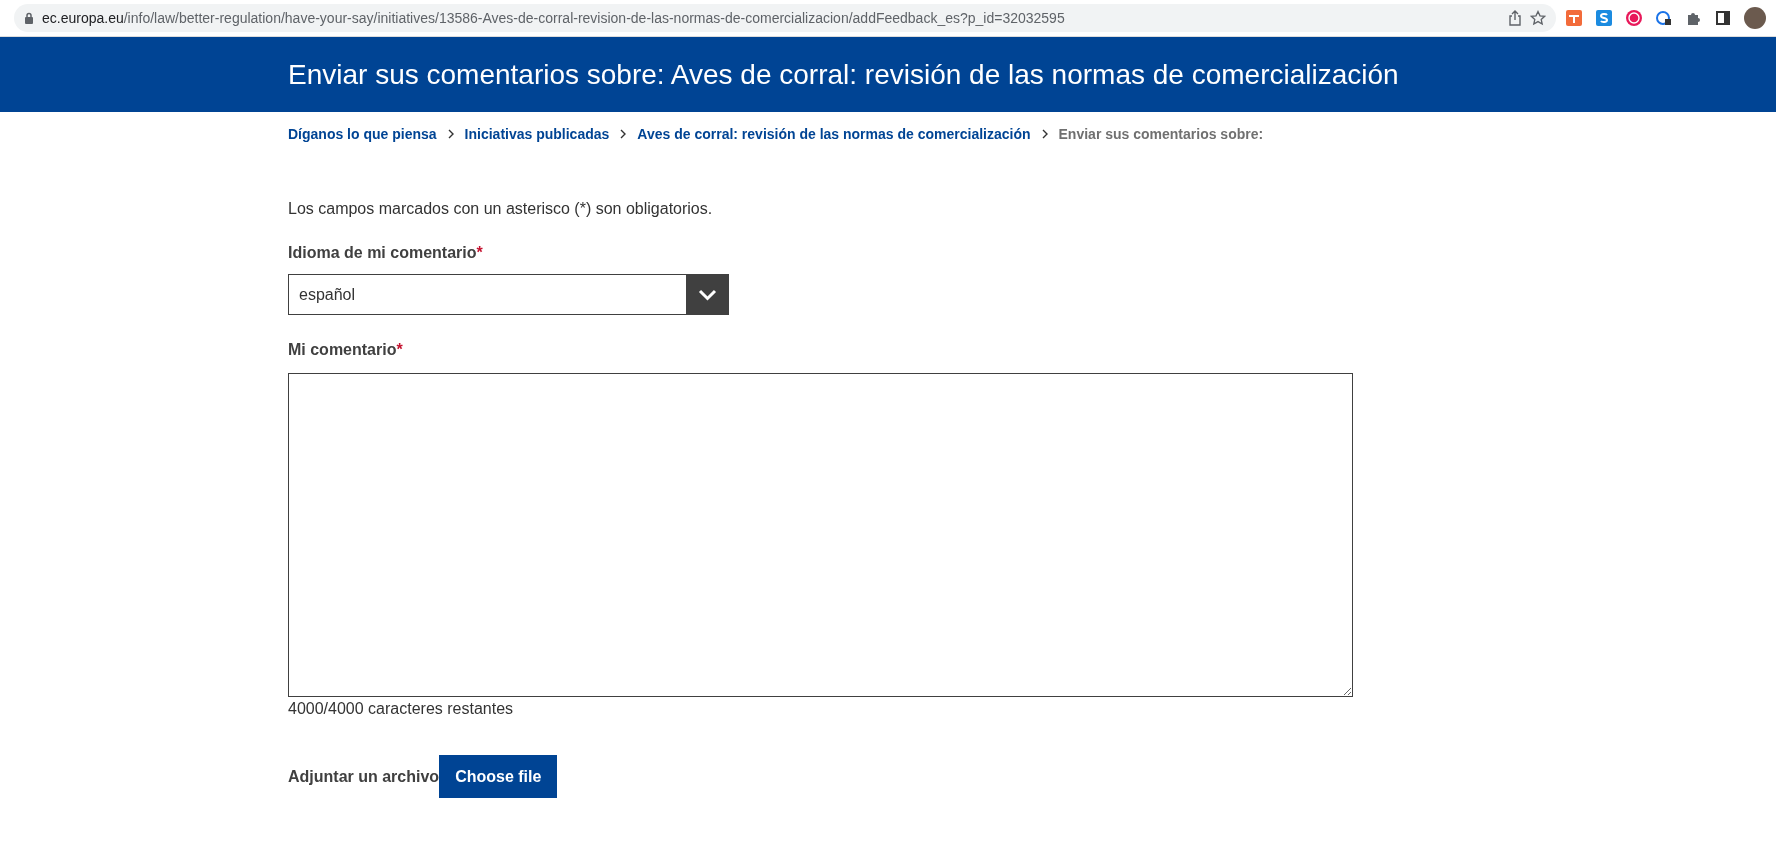 The height and width of the screenshot is (852, 1776). Describe the element at coordinates (362, 134) in the screenshot. I see `breadcrumb-link: Díganos lo que piensa` at that location.